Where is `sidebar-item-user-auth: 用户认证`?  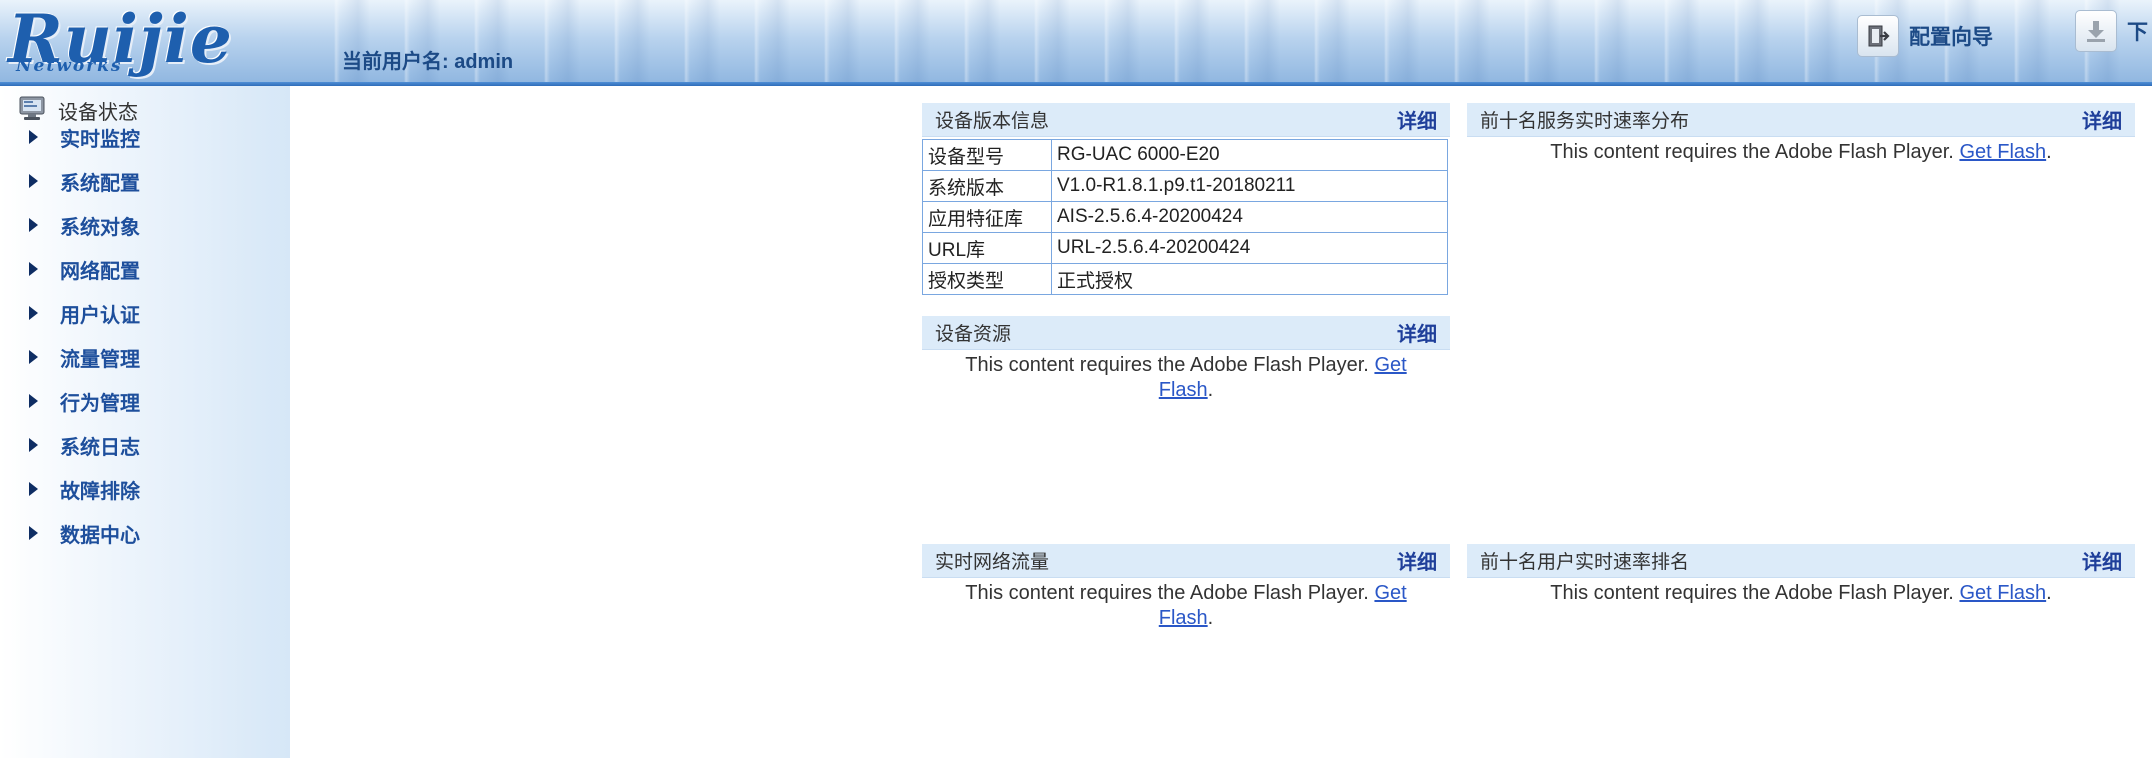
sidebar-item-user-auth: 用户认证 is located at coordinates (70, 313).